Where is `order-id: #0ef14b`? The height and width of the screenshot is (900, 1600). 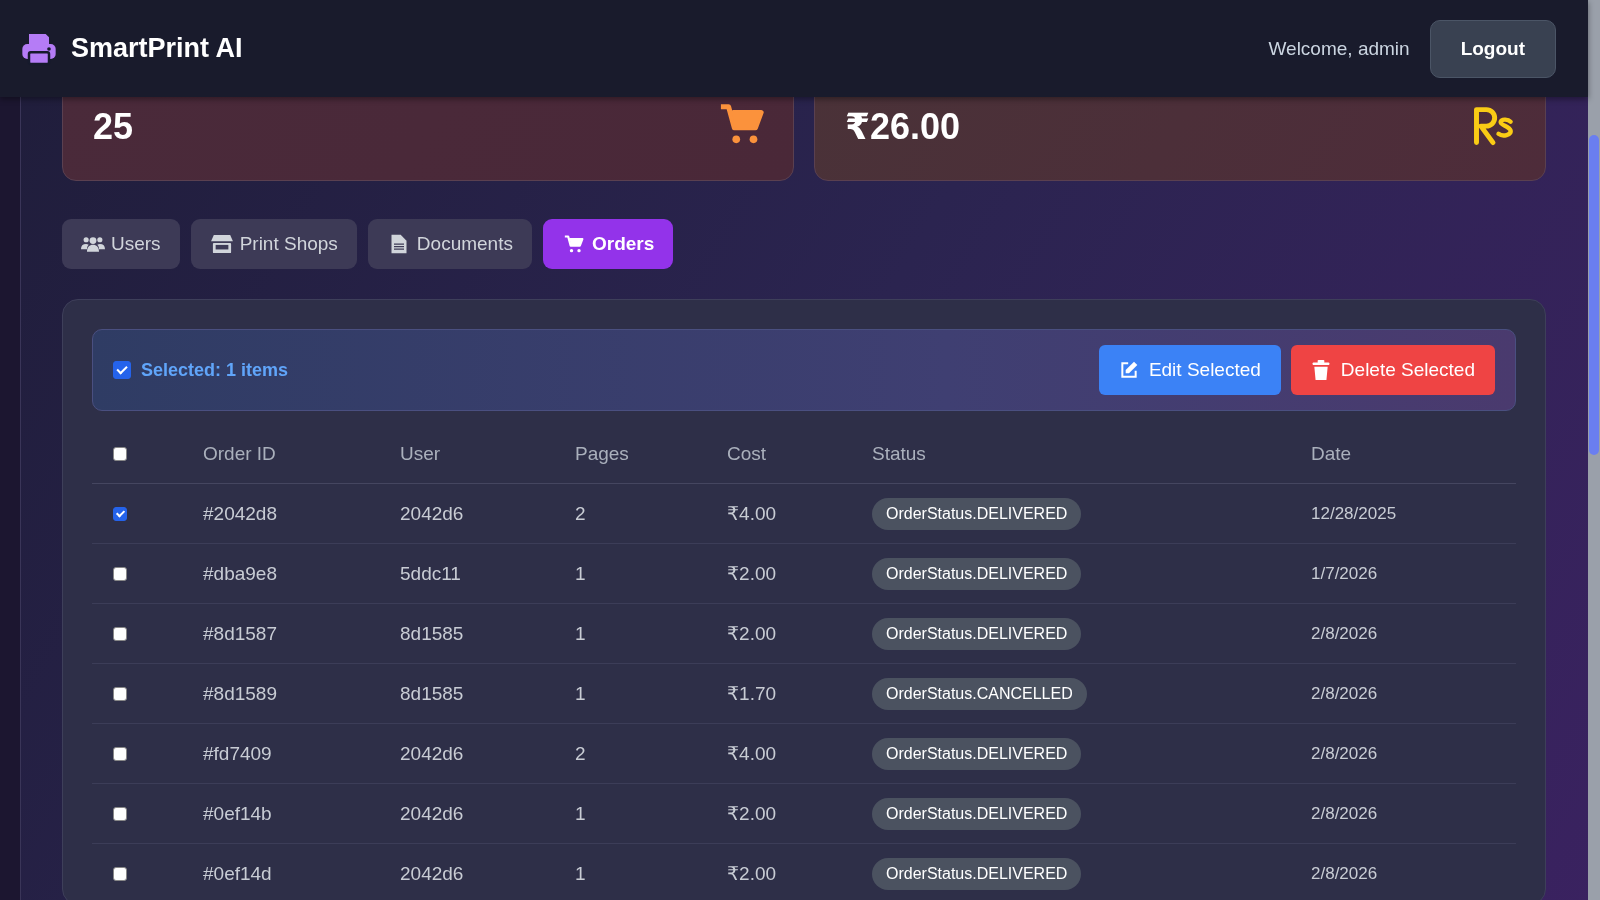 order-id: #0ef14b is located at coordinates (300, 813).